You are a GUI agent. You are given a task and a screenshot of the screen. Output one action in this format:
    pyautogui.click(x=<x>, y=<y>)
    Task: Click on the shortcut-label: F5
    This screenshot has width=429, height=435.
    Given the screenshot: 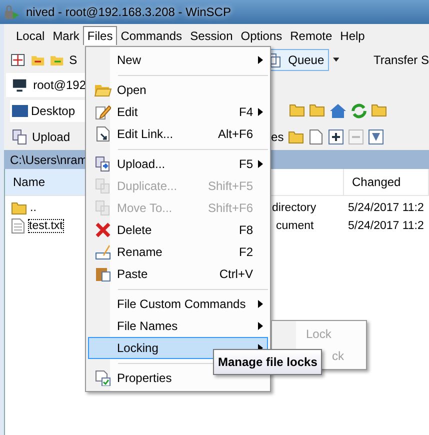 What is the action you would take?
    pyautogui.click(x=245, y=164)
    